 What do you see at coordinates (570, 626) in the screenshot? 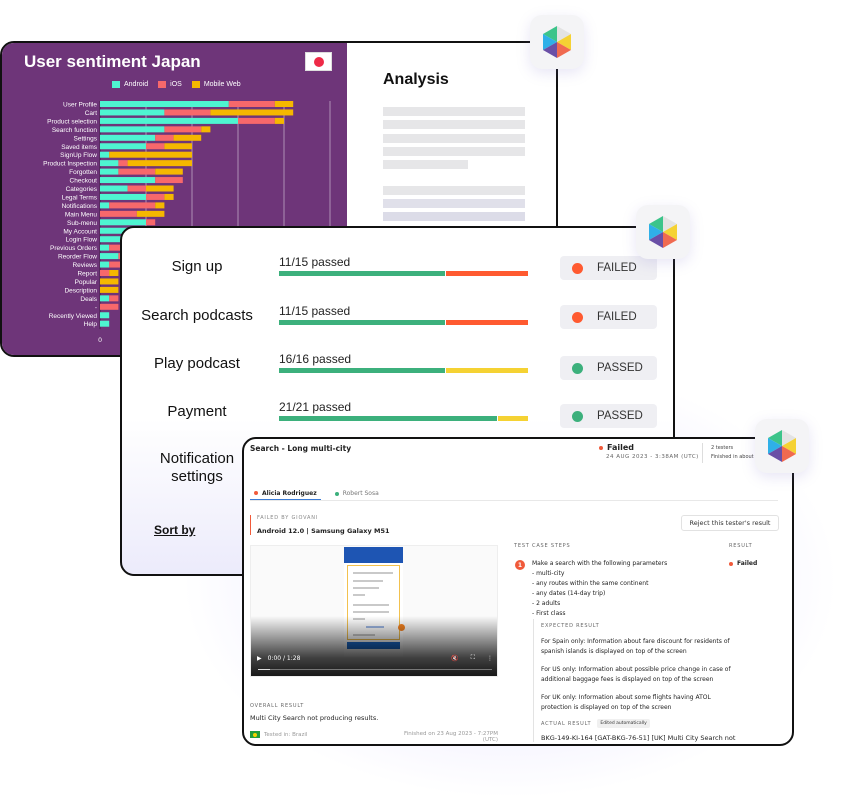
I see `expected-result-label: EXPECTED RESULT` at bounding box center [570, 626].